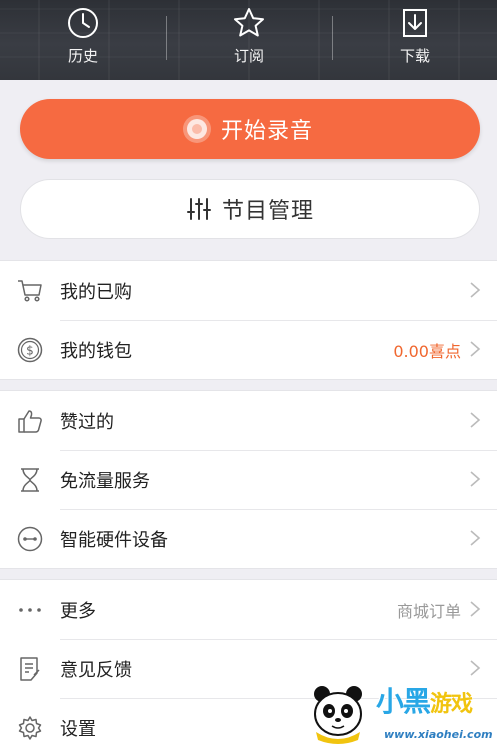 Image resolution: width=497 pixels, height=749 pixels. What do you see at coordinates (30, 480) in the screenshot?
I see `hourglass-icon` at bounding box center [30, 480].